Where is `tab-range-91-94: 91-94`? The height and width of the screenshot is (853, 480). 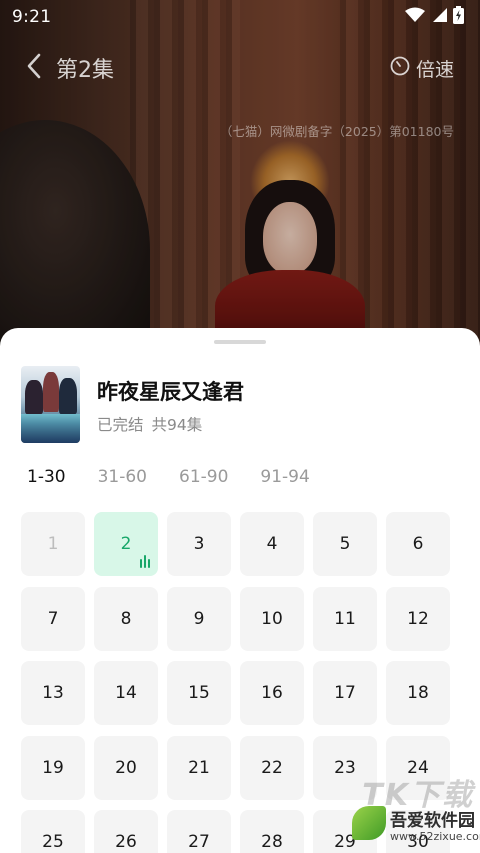 tab-range-91-94: 91-94 is located at coordinates (284, 477).